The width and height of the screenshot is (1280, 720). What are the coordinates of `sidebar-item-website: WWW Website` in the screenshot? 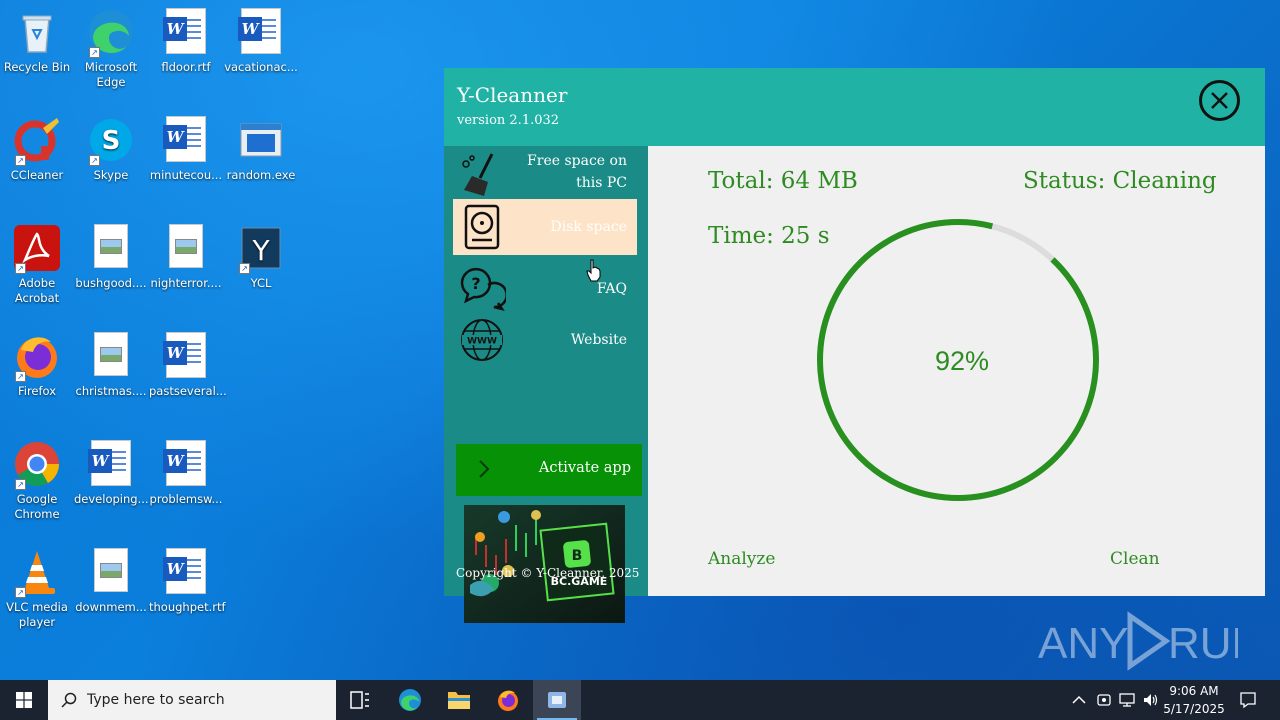 It's located at (545, 340).